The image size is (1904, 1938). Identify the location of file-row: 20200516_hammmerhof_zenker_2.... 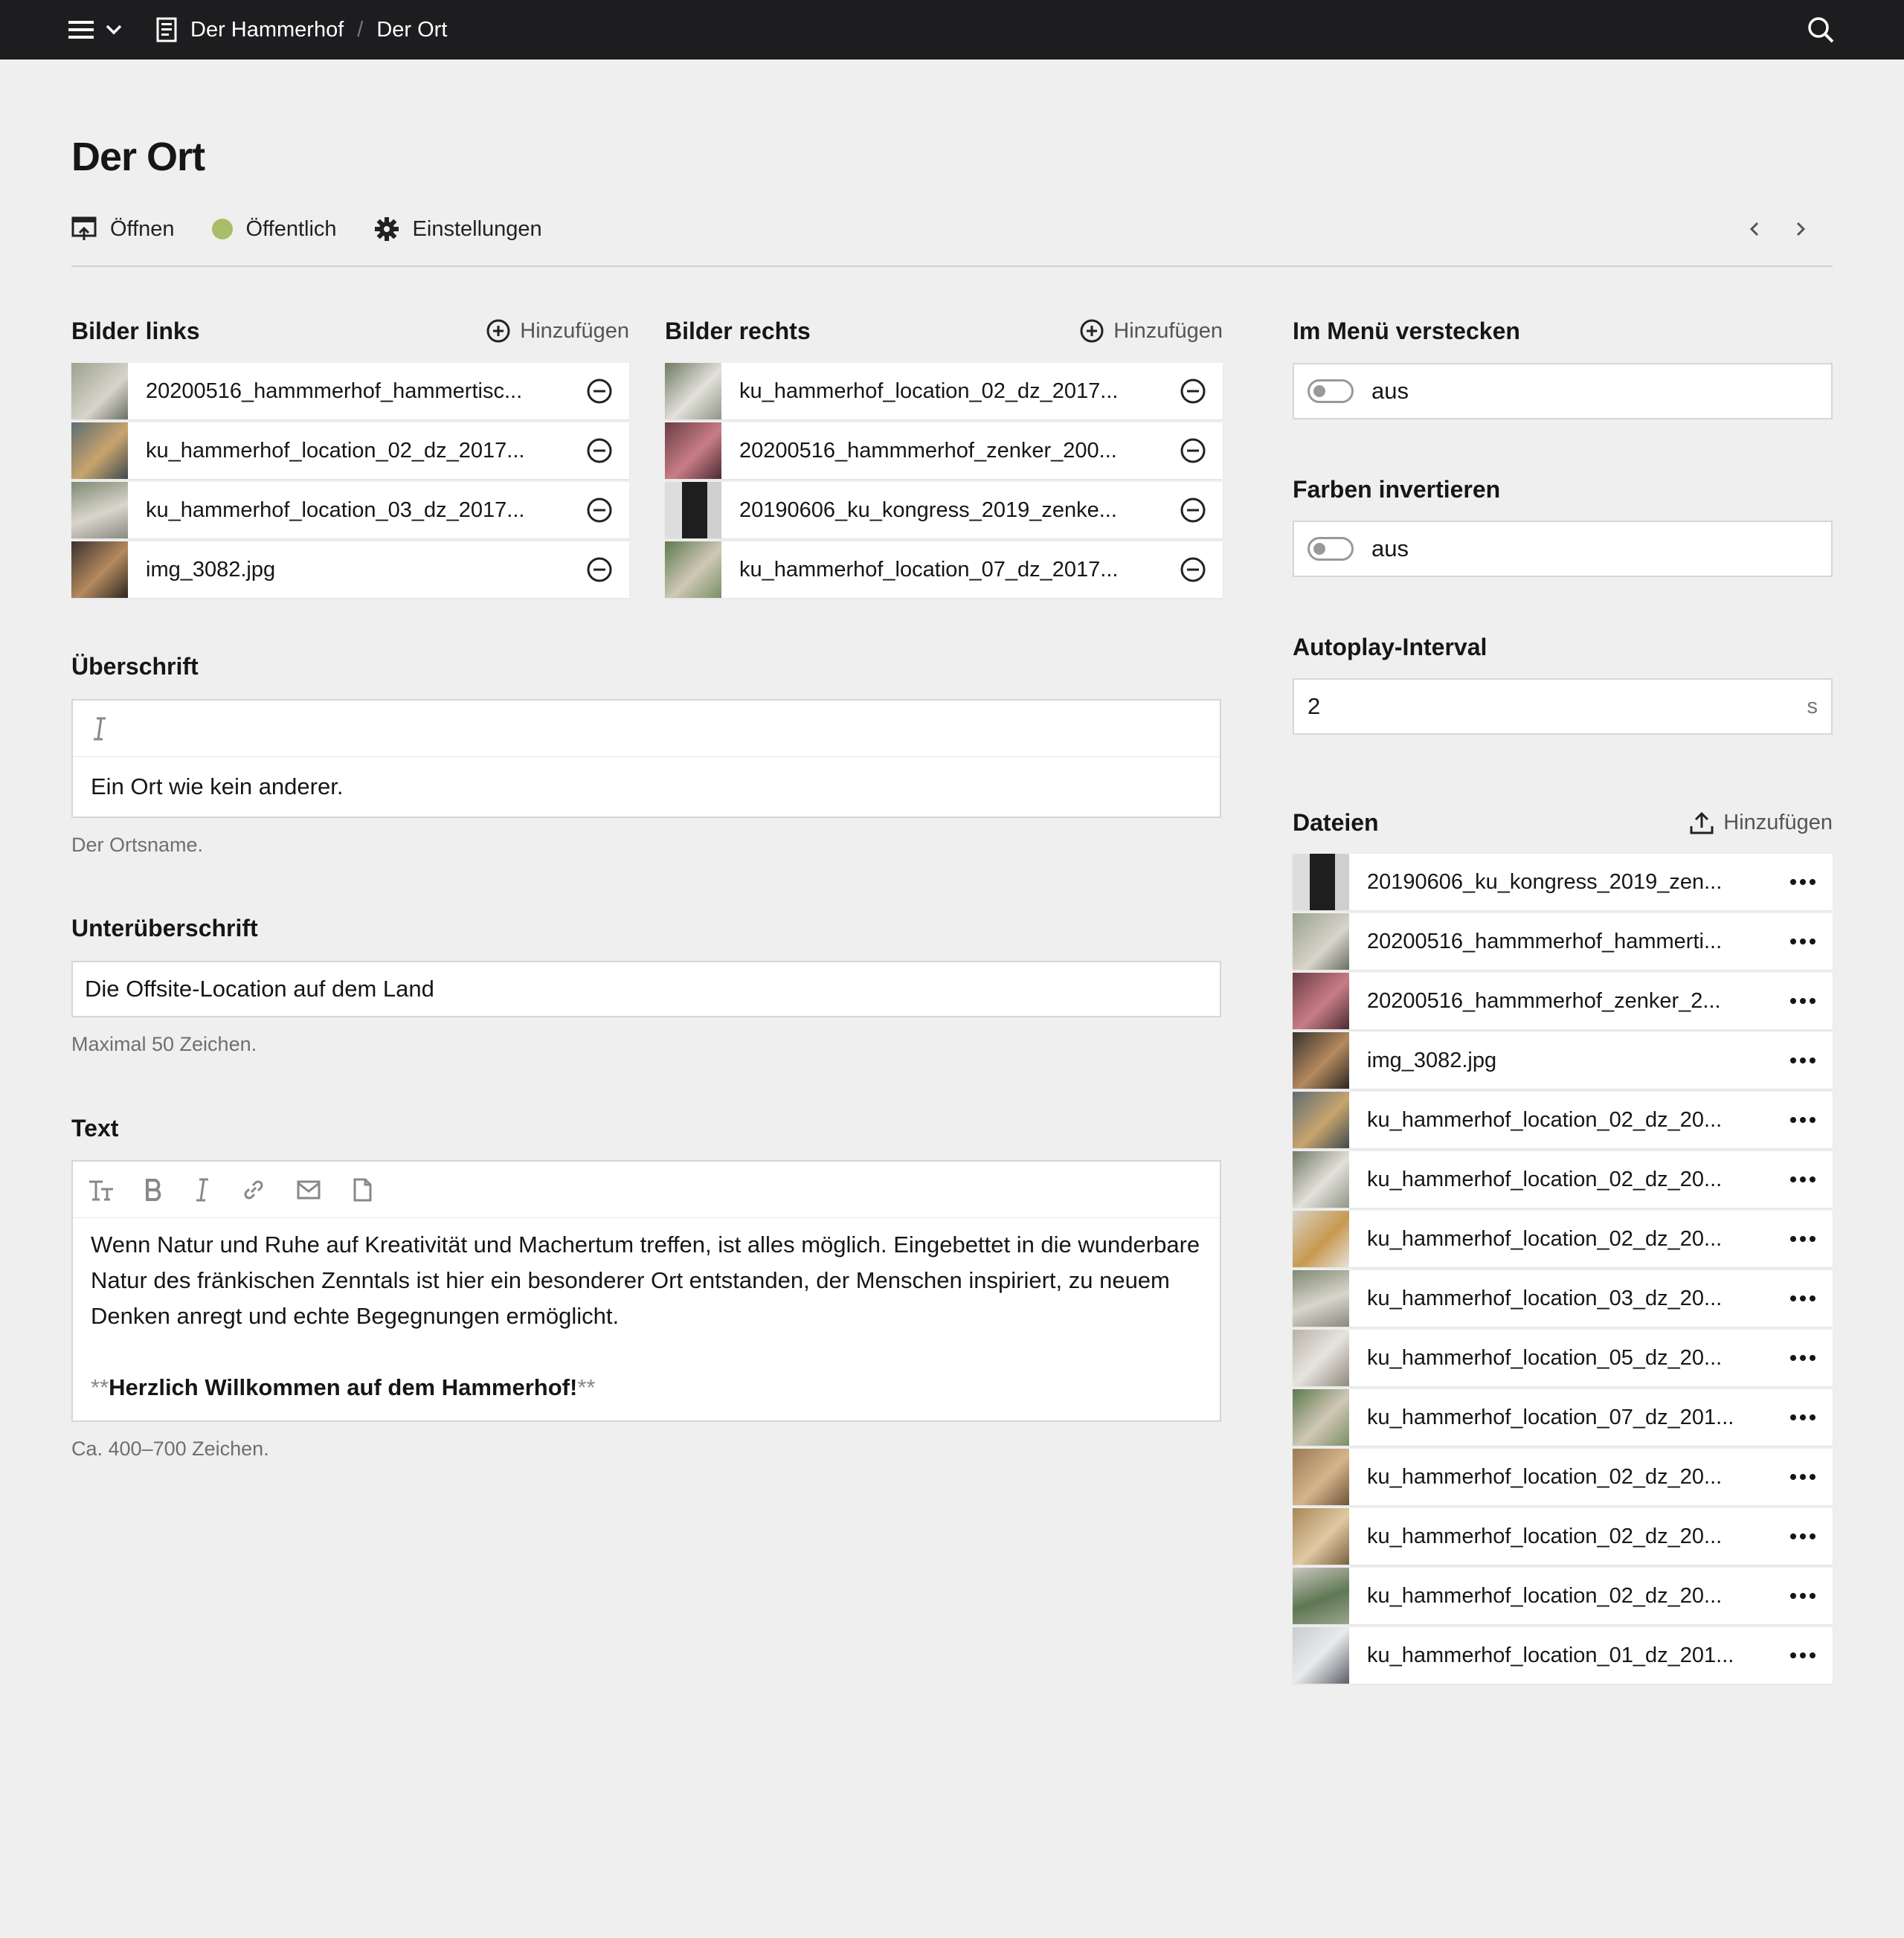
(1563, 1001).